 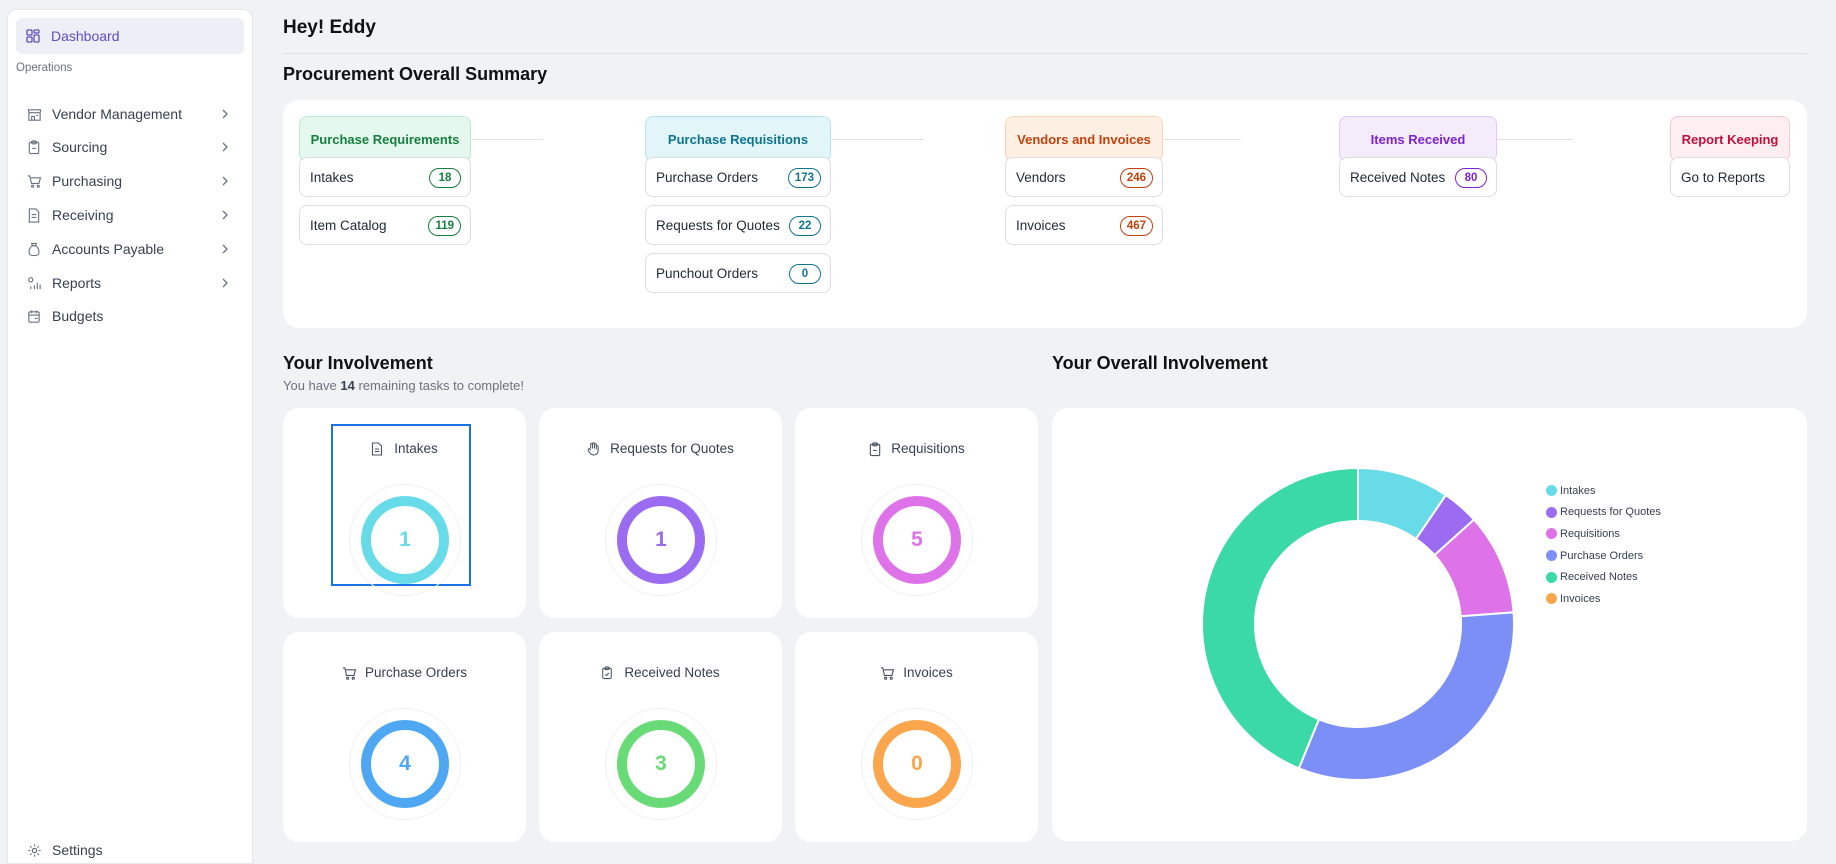 What do you see at coordinates (804, 178) in the screenshot?
I see `count-badge: 173` at bounding box center [804, 178].